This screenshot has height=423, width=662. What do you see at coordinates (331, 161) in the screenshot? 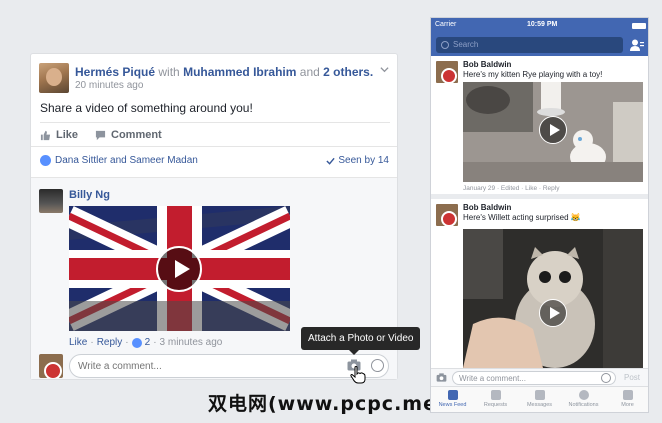
I see `checkmark-icon` at bounding box center [331, 161].